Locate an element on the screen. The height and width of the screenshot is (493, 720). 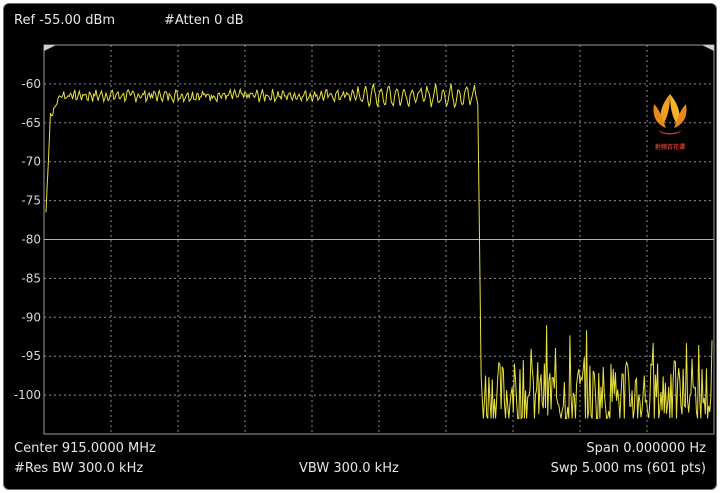
sweep-time-label: Swp 5.000 ms (601 pts) is located at coordinates (628, 468).